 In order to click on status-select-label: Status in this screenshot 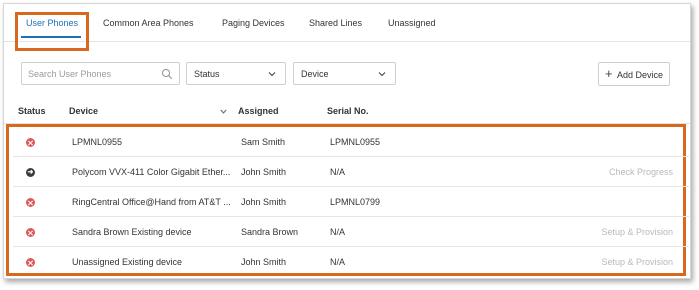, I will do `click(207, 74)`.